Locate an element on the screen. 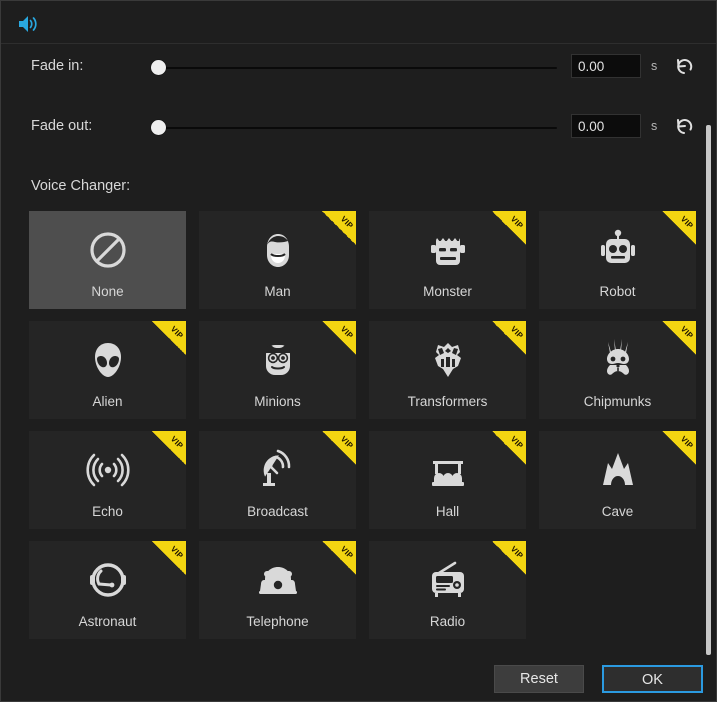  voice-changer-label: Voice Changer: is located at coordinates (81, 186).